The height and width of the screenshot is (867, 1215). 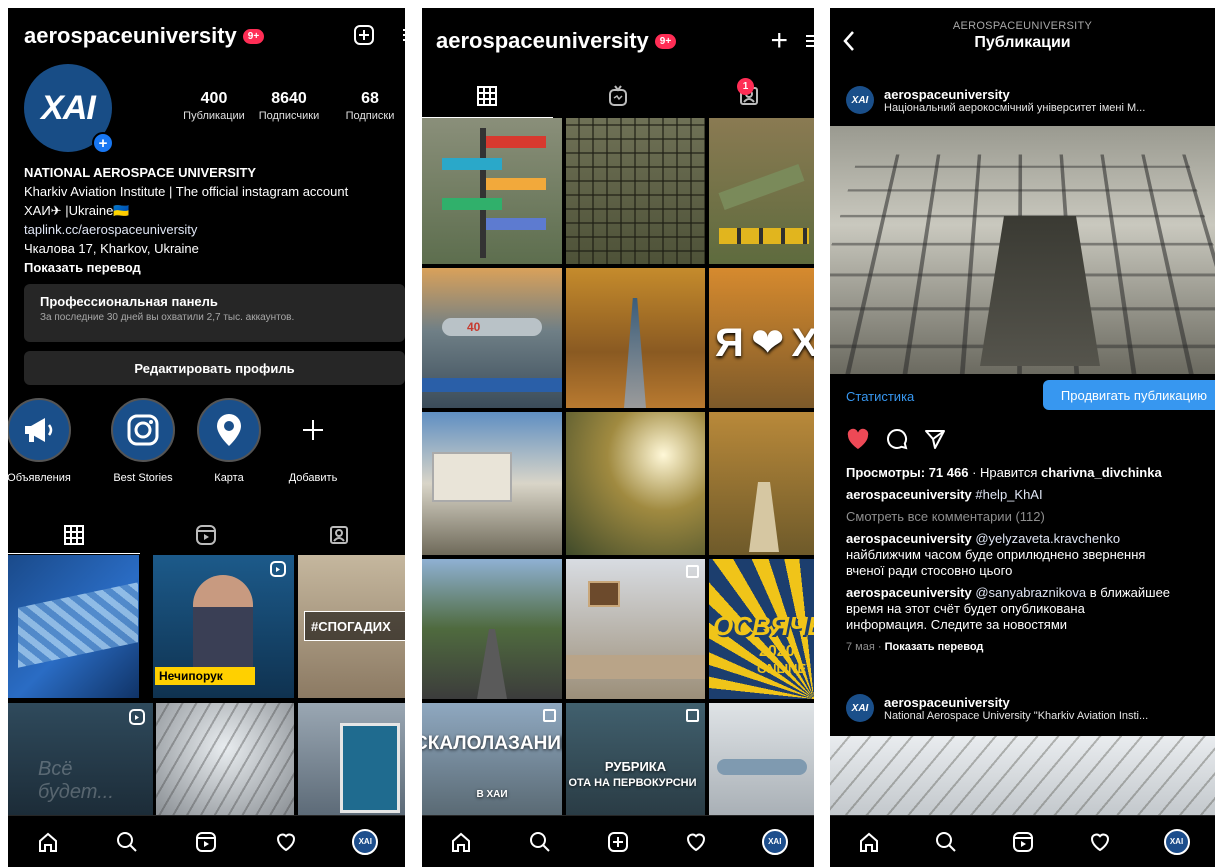 What do you see at coordinates (214, 229) in the screenshot?
I see `bio-link: taplink.cc/aerospaceuniversity` at bounding box center [214, 229].